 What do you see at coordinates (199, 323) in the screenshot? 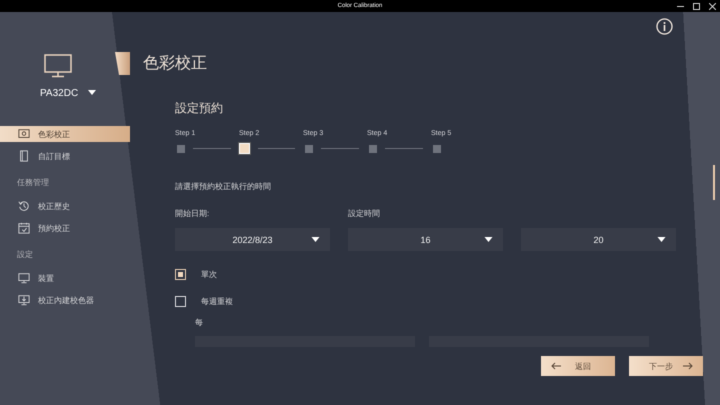
I see `field-label: 每` at bounding box center [199, 323].